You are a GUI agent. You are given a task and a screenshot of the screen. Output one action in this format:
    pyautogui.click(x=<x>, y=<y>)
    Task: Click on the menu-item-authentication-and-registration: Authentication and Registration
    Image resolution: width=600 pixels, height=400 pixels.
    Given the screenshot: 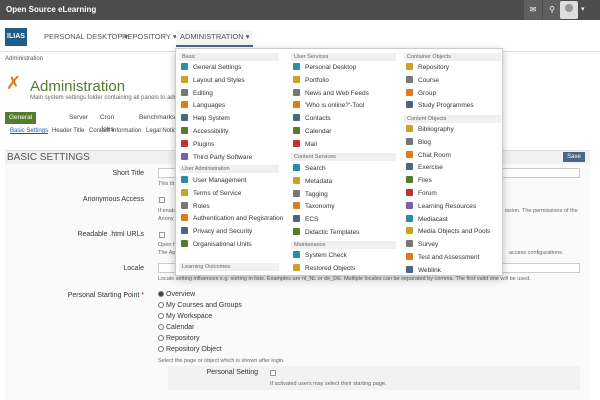 What is the action you would take?
    pyautogui.click(x=232, y=219)
    